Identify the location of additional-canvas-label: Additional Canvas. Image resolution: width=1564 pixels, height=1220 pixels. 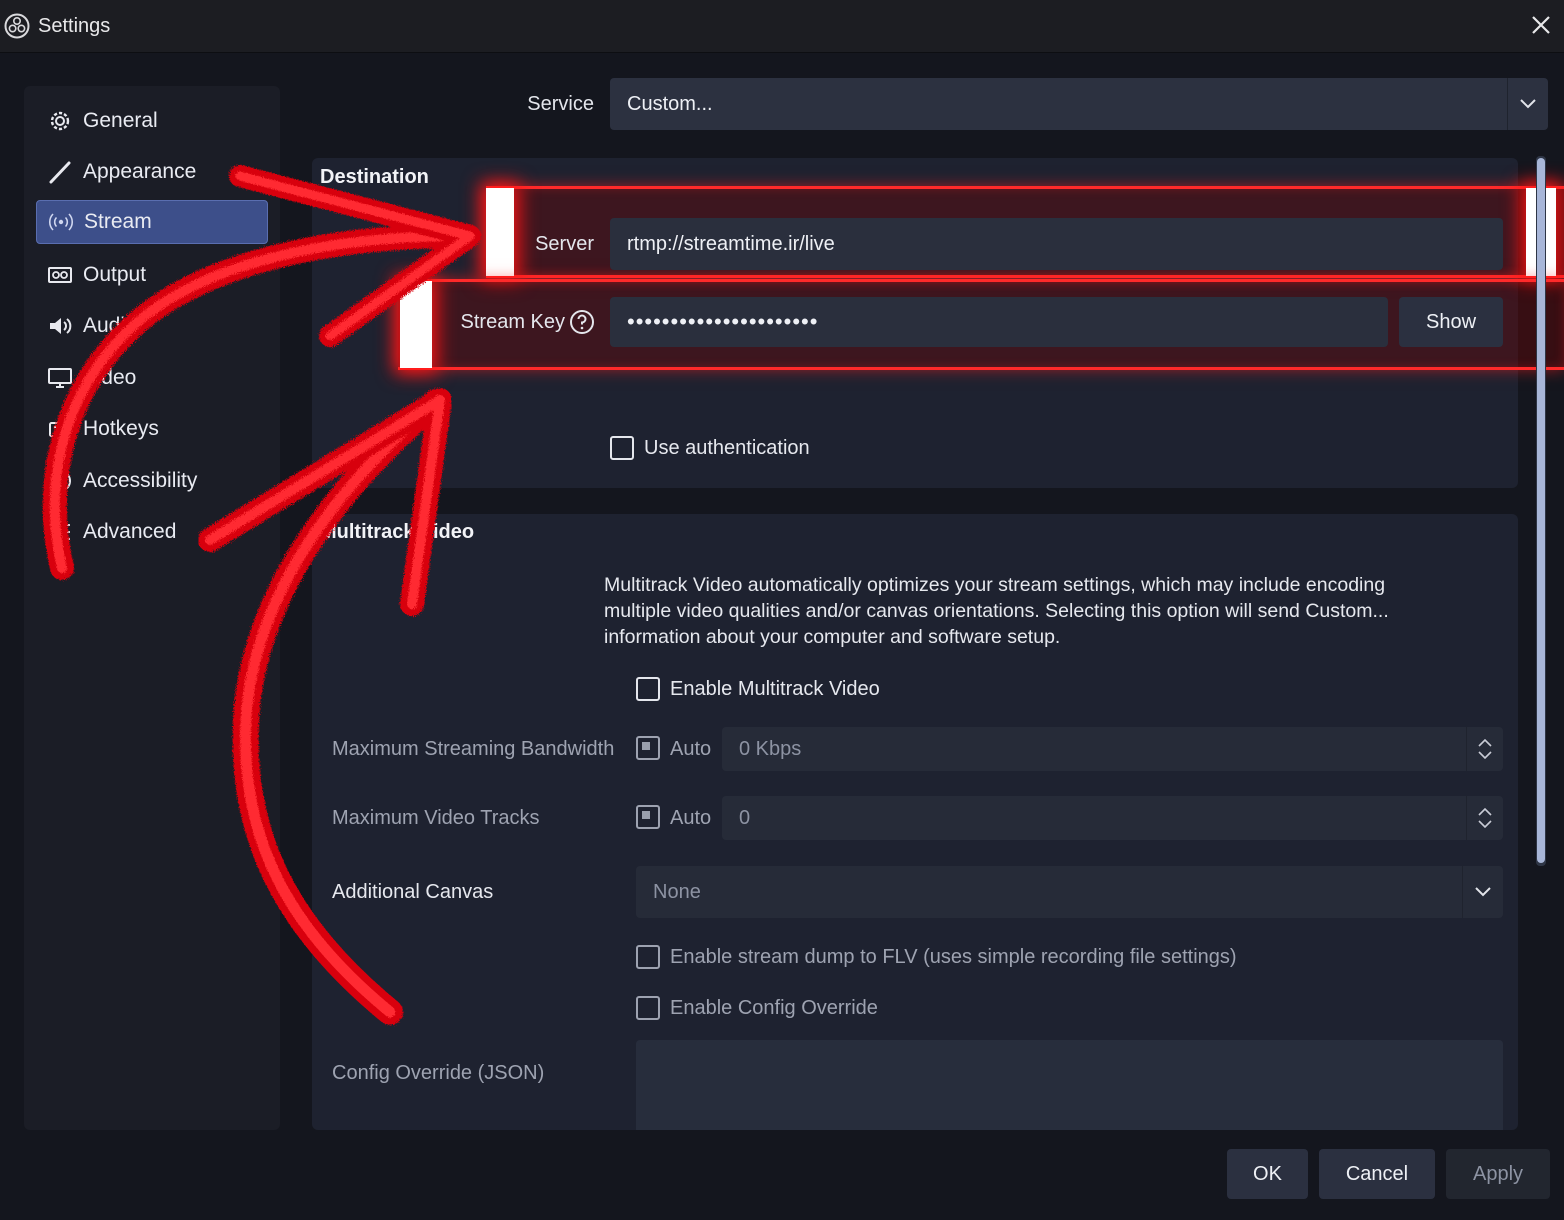
(413, 892).